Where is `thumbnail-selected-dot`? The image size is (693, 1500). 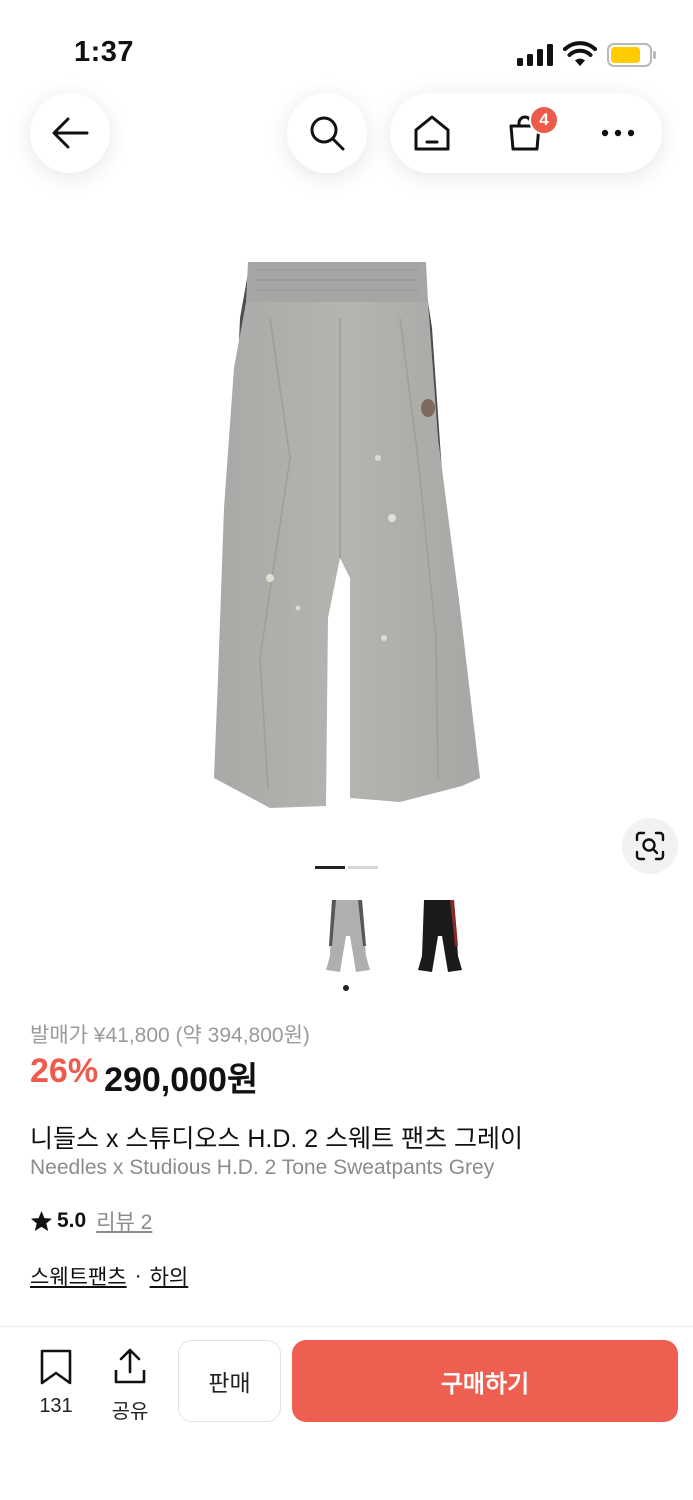 thumbnail-selected-dot is located at coordinates (346, 988).